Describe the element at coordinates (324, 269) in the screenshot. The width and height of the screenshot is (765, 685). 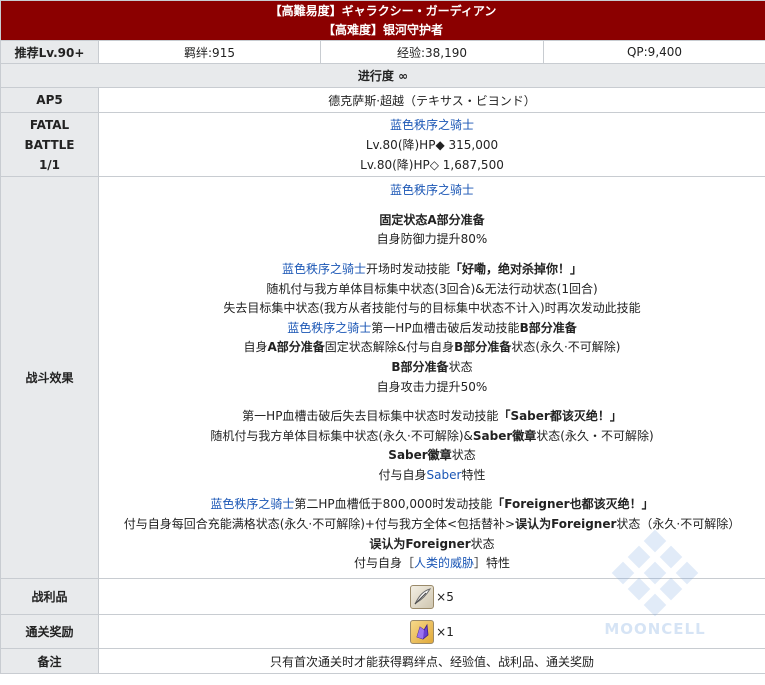
I see `effect-enemy-link-2: 蓝色秩序之骑士` at that location.